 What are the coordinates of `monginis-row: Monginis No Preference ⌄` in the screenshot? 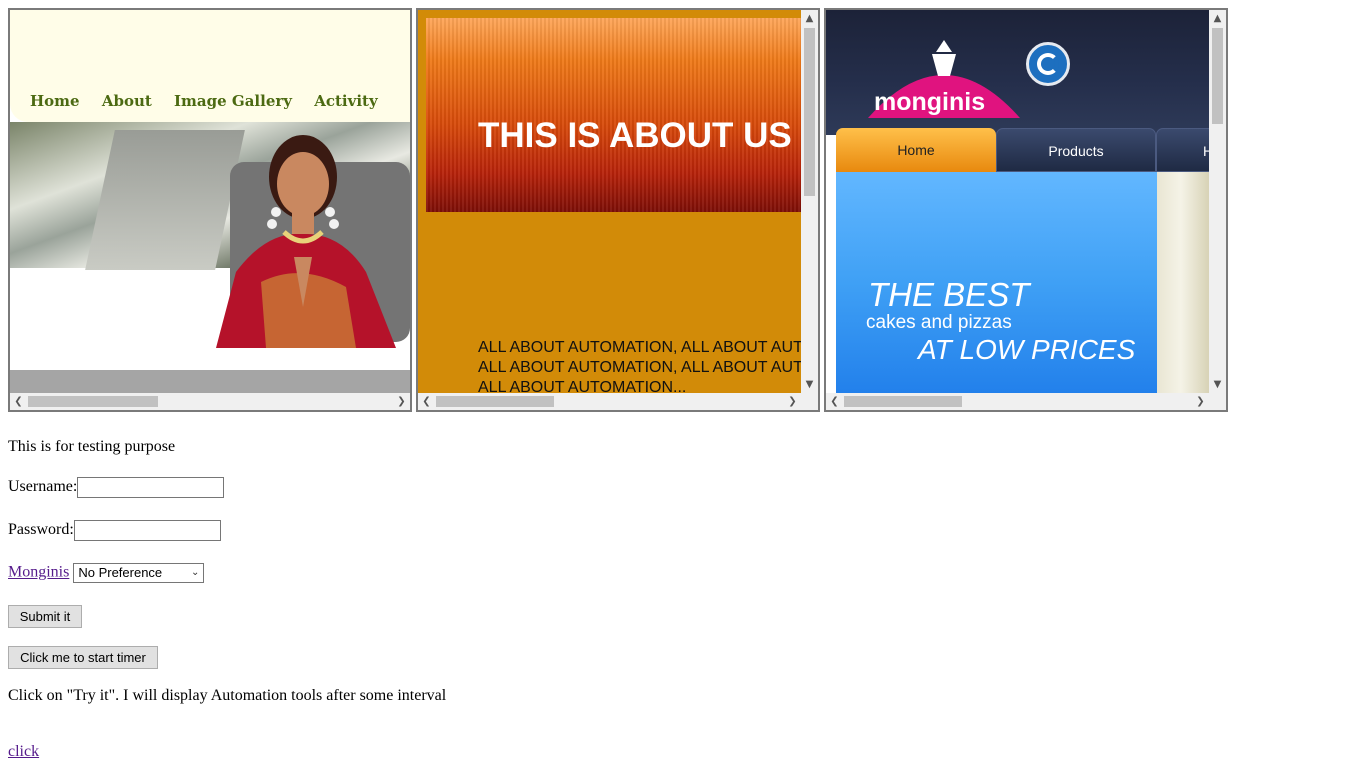 It's located at (106, 573).